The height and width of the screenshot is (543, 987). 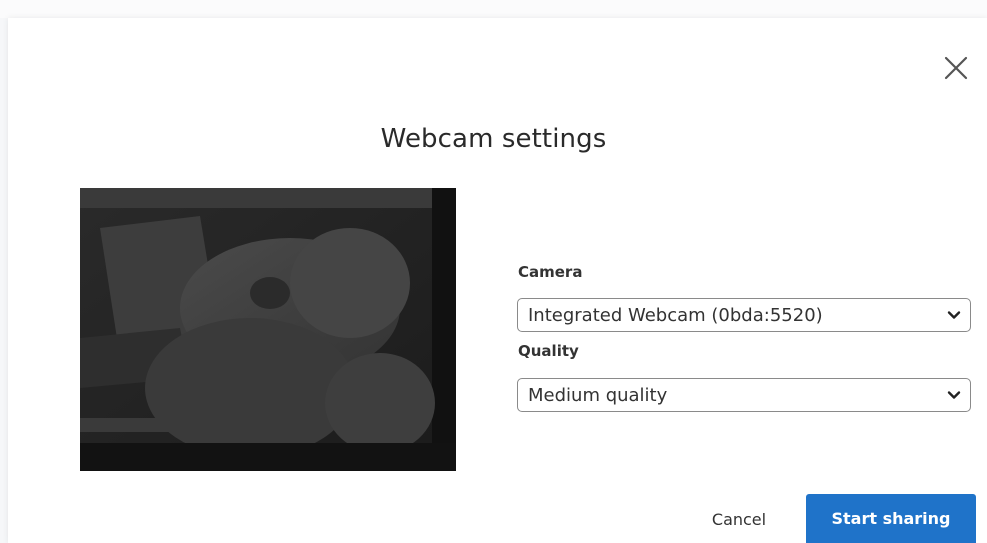 What do you see at coordinates (598, 395) in the screenshot?
I see `quality-select-value: Medium quality` at bounding box center [598, 395].